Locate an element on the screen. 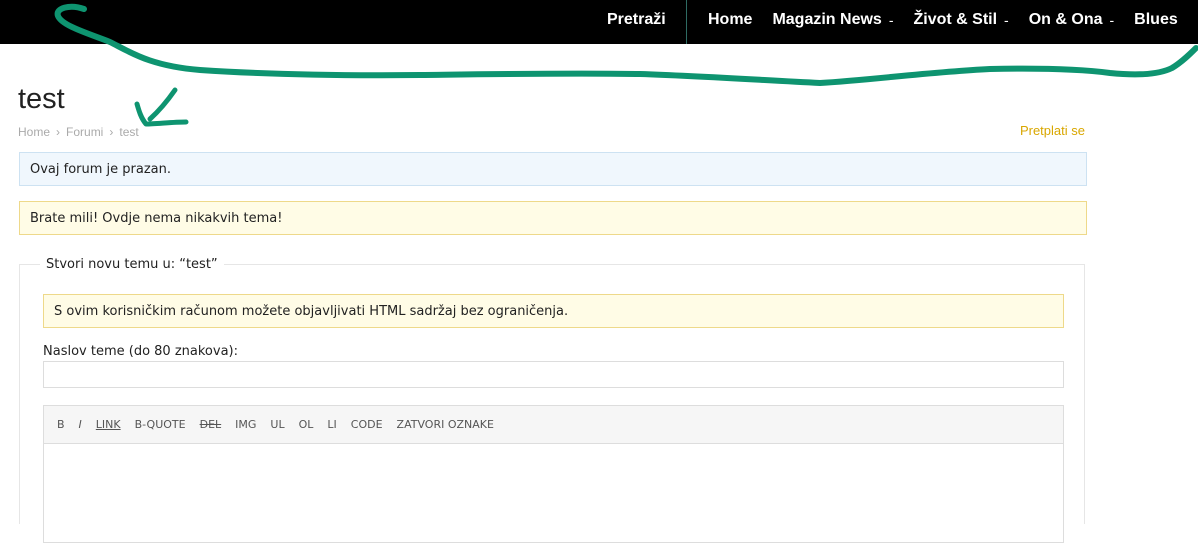  nav-item-label: Home is located at coordinates (730, 19).